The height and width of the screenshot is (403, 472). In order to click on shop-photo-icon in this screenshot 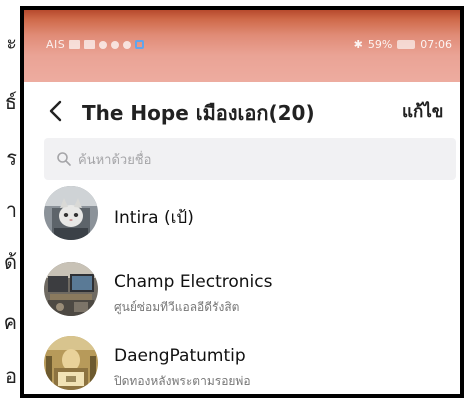, I will do `click(71, 289)`.